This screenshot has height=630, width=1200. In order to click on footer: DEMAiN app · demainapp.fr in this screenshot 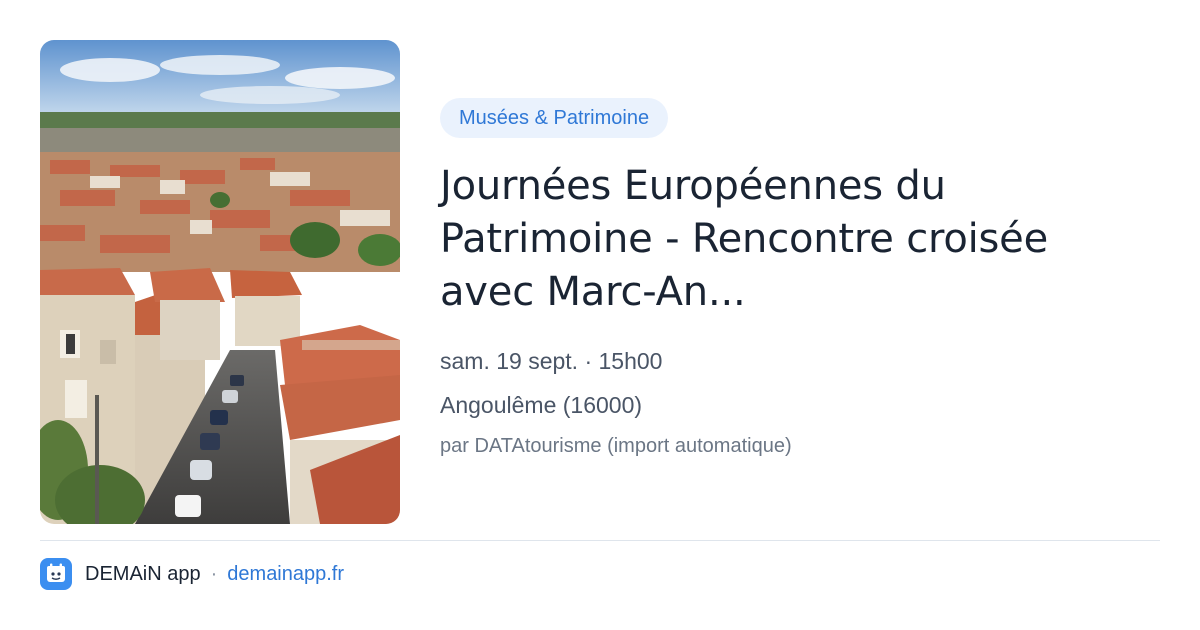, I will do `click(192, 574)`.